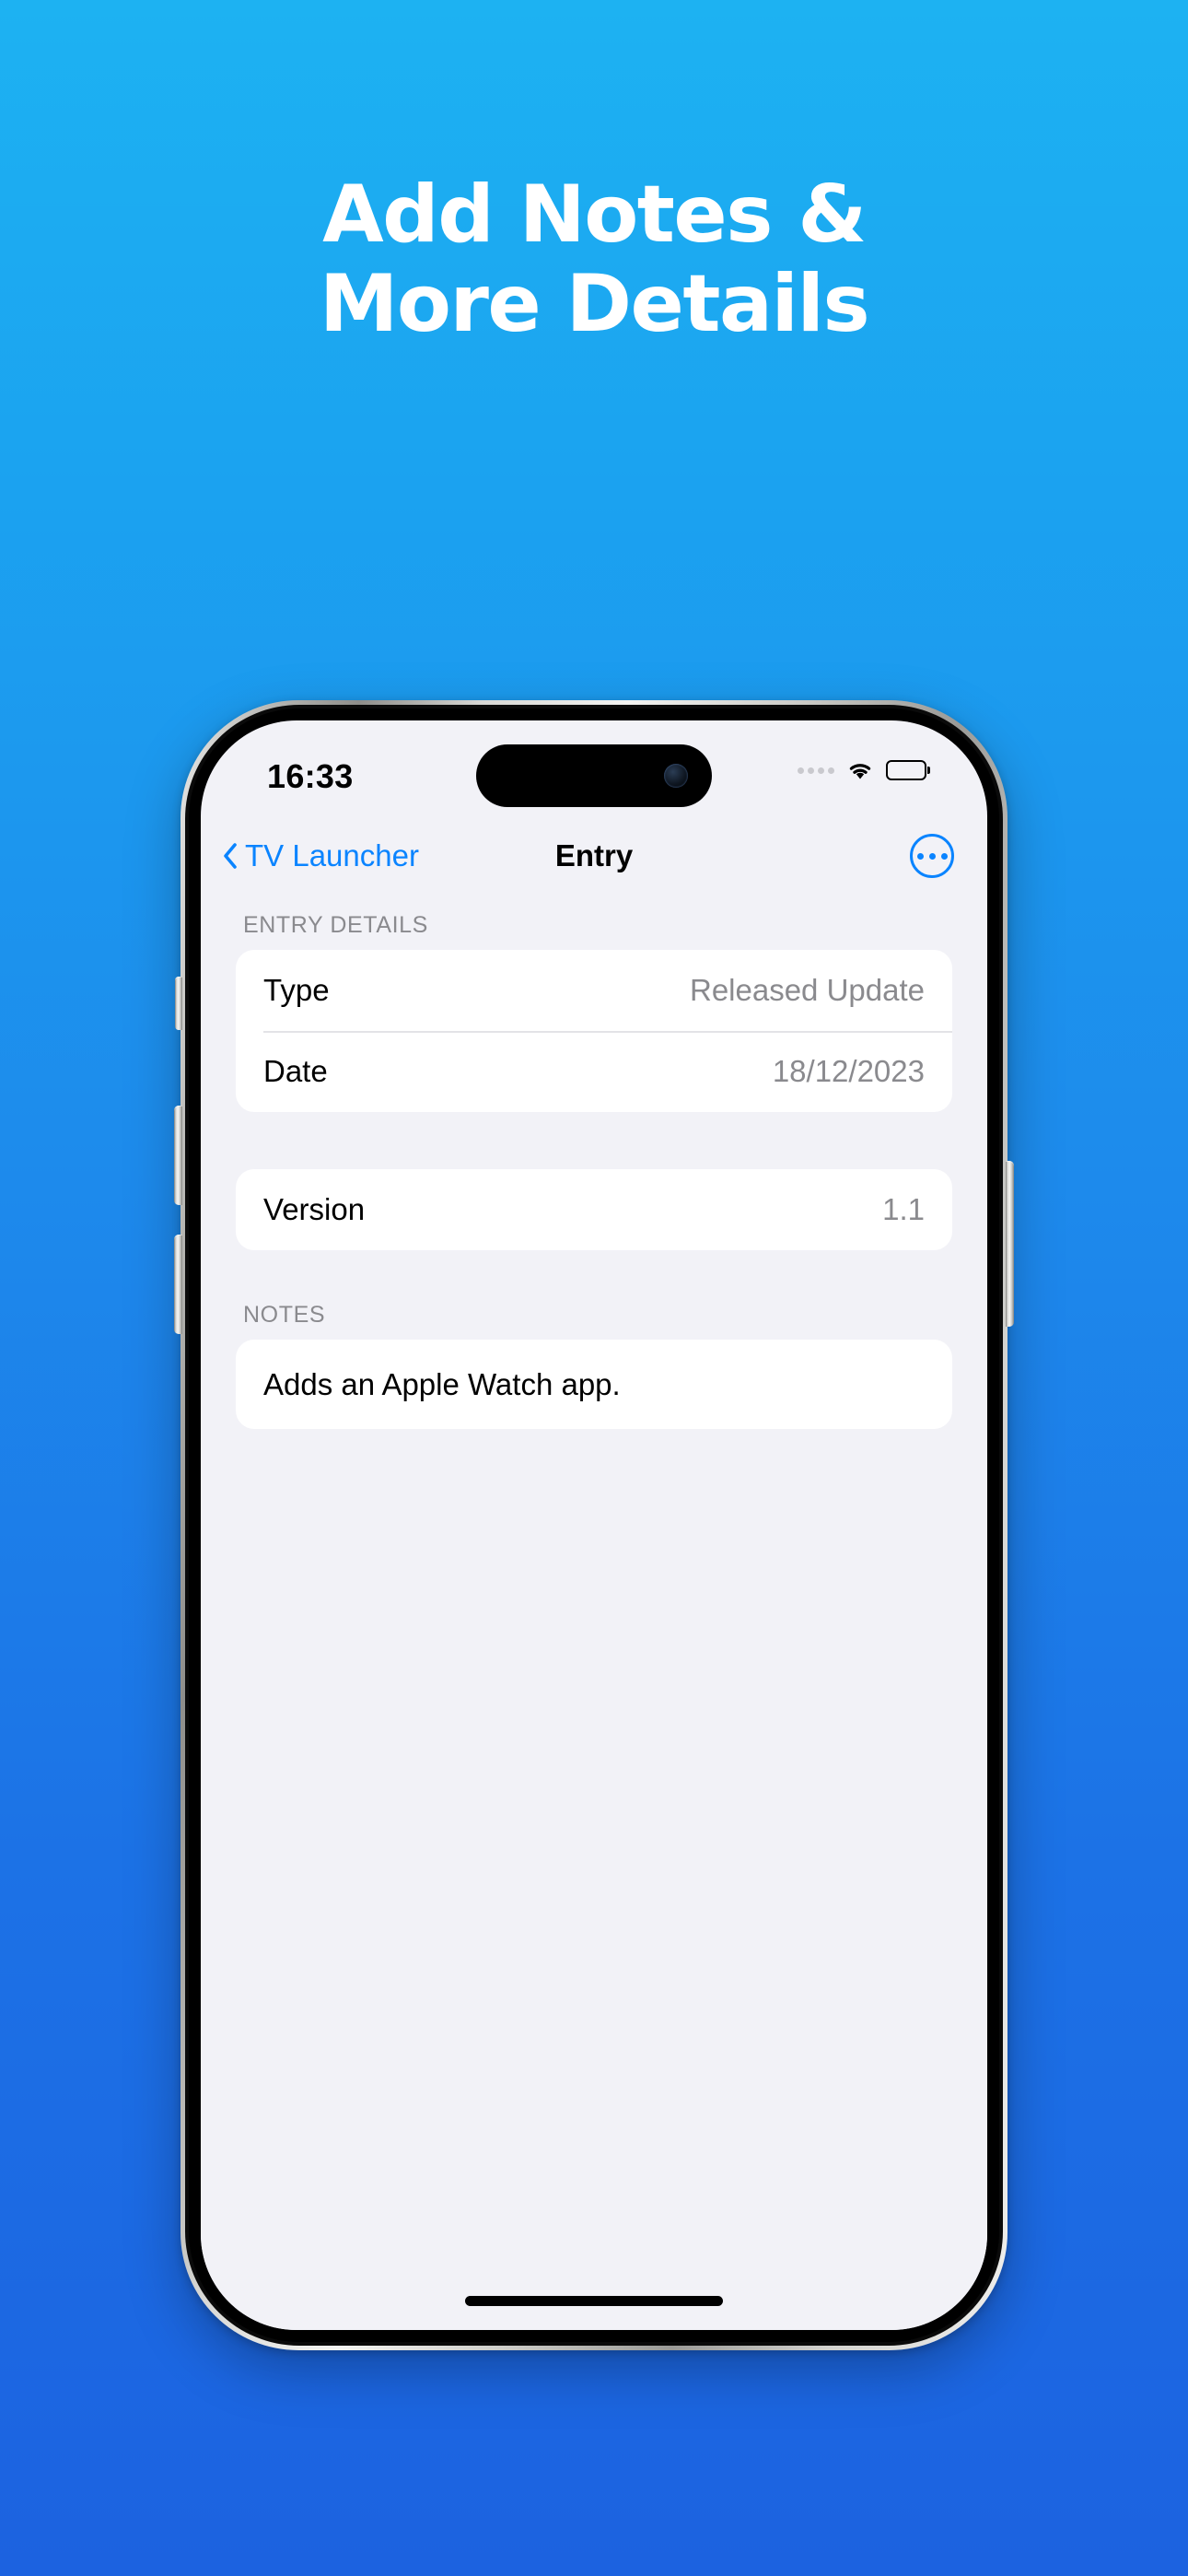 The height and width of the screenshot is (2576, 1188). I want to click on home-indicator, so click(594, 2301).